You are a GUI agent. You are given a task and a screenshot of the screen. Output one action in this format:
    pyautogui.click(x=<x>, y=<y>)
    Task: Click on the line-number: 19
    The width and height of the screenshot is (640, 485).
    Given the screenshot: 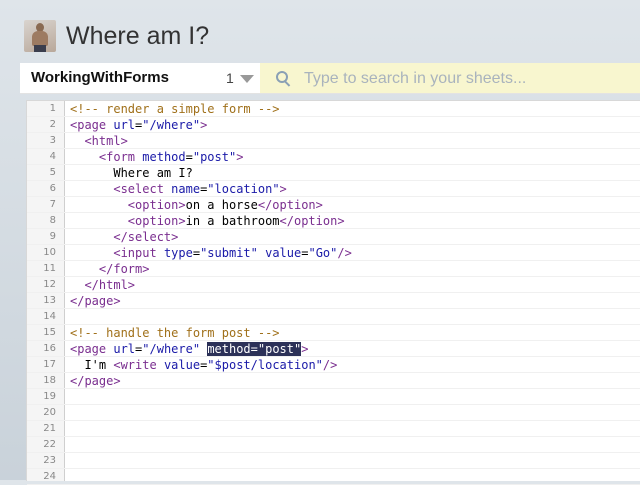 What is the action you would take?
    pyautogui.click(x=49, y=396)
    